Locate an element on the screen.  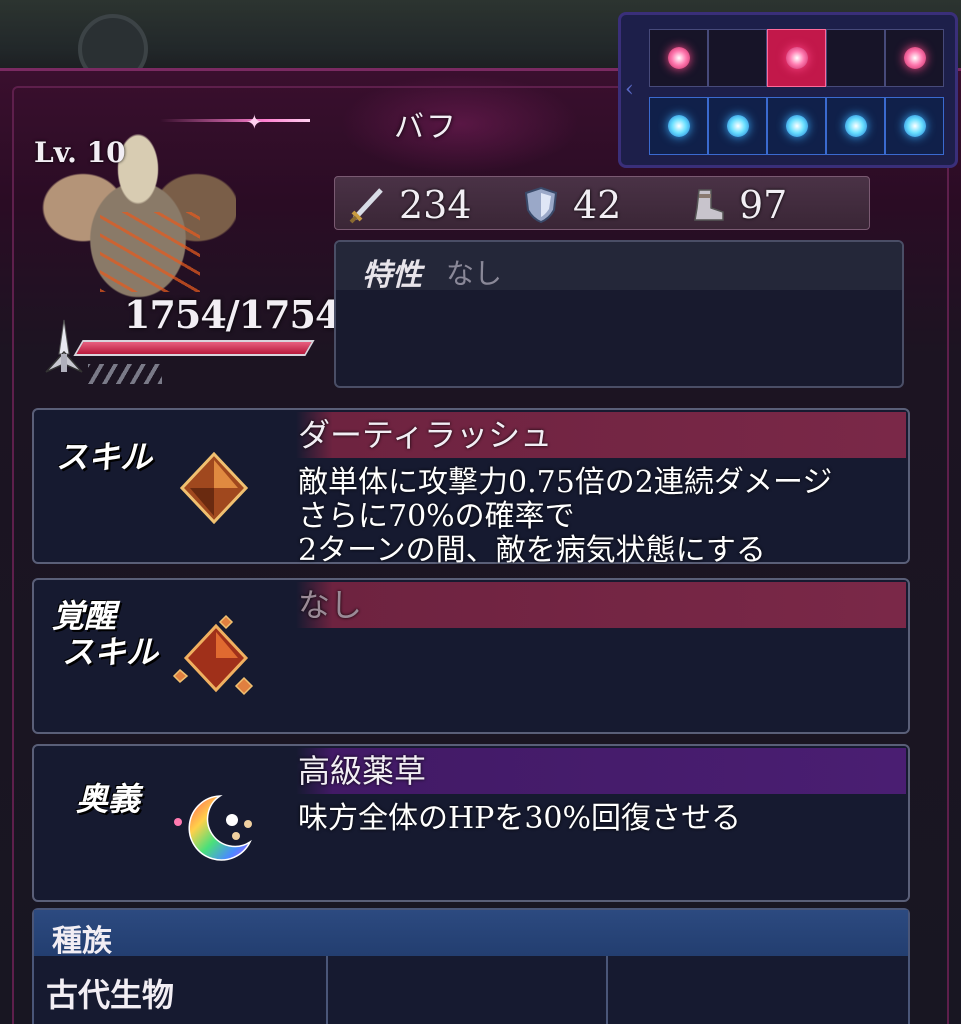
chevron-left-icon: ‹ is located at coordinates (629, 89).